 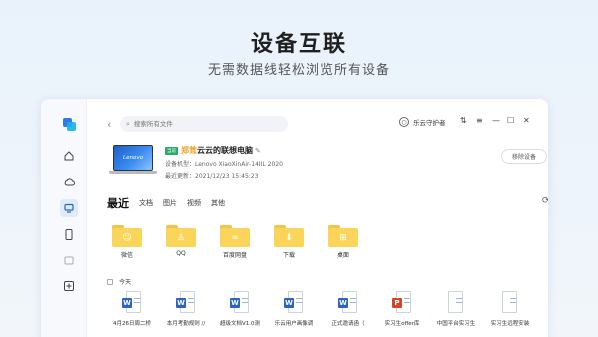 I want to click on folder-qq: ♙ QQ, so click(x=181, y=241).